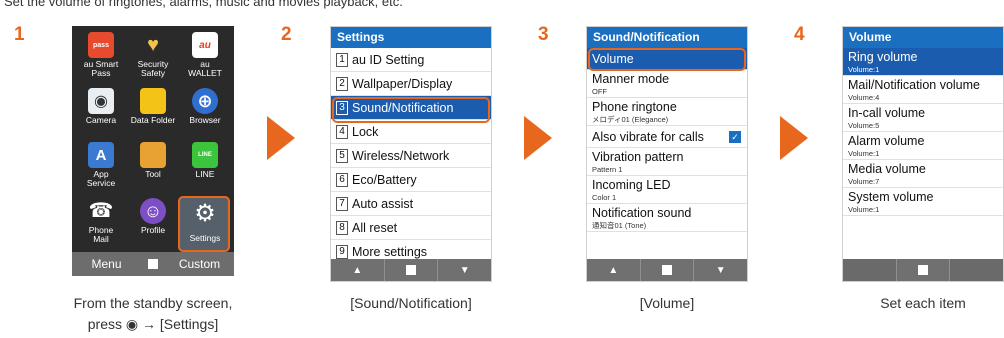 This screenshot has width=1004, height=338. Describe the element at coordinates (205, 68) in the screenshot. I see `app-label: au WALLET` at that location.